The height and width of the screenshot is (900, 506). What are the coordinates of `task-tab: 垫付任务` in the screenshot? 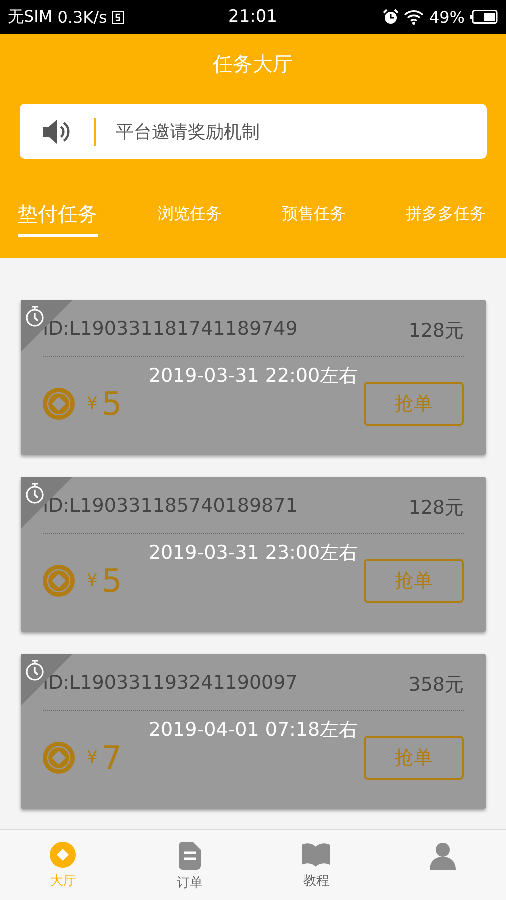 It's located at (58, 219).